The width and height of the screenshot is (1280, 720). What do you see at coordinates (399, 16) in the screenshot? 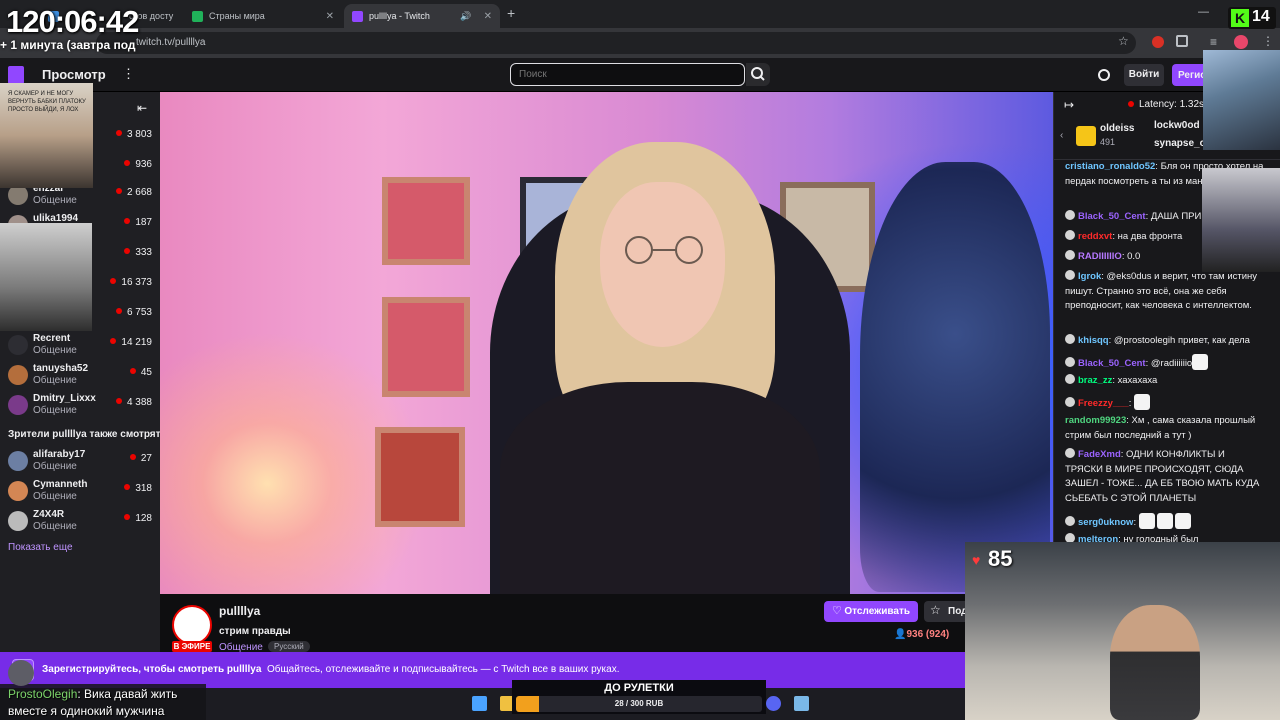
I see `tab-label: pullllya - Twitch` at bounding box center [399, 16].